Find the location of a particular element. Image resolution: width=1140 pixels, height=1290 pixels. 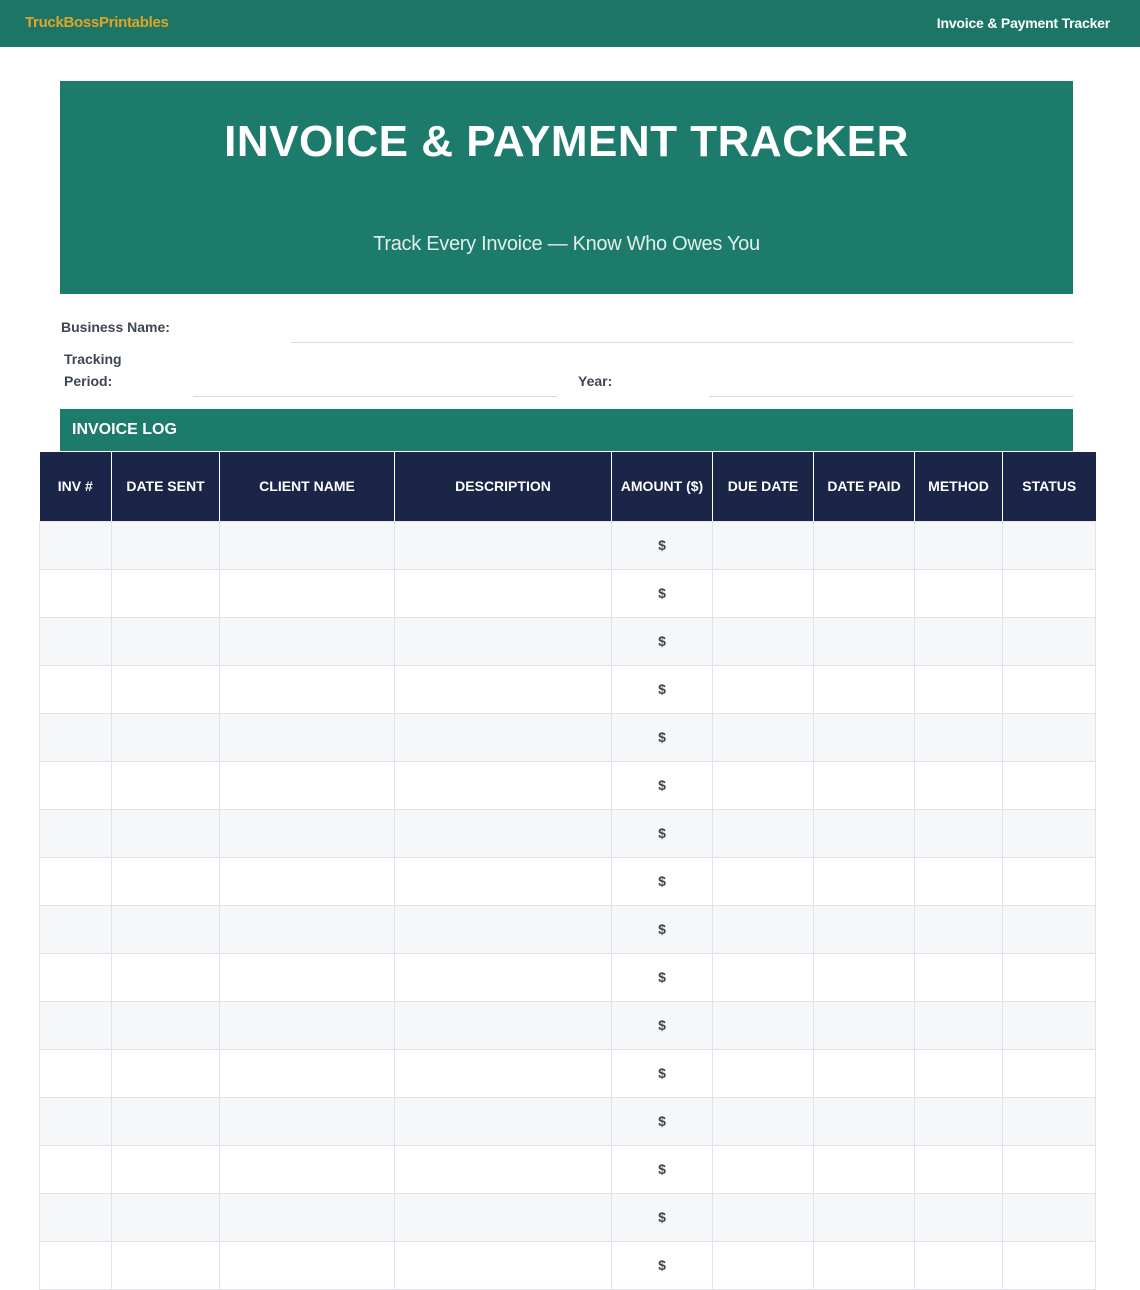

brand-name: TruckBossPrintables is located at coordinates (97, 22).